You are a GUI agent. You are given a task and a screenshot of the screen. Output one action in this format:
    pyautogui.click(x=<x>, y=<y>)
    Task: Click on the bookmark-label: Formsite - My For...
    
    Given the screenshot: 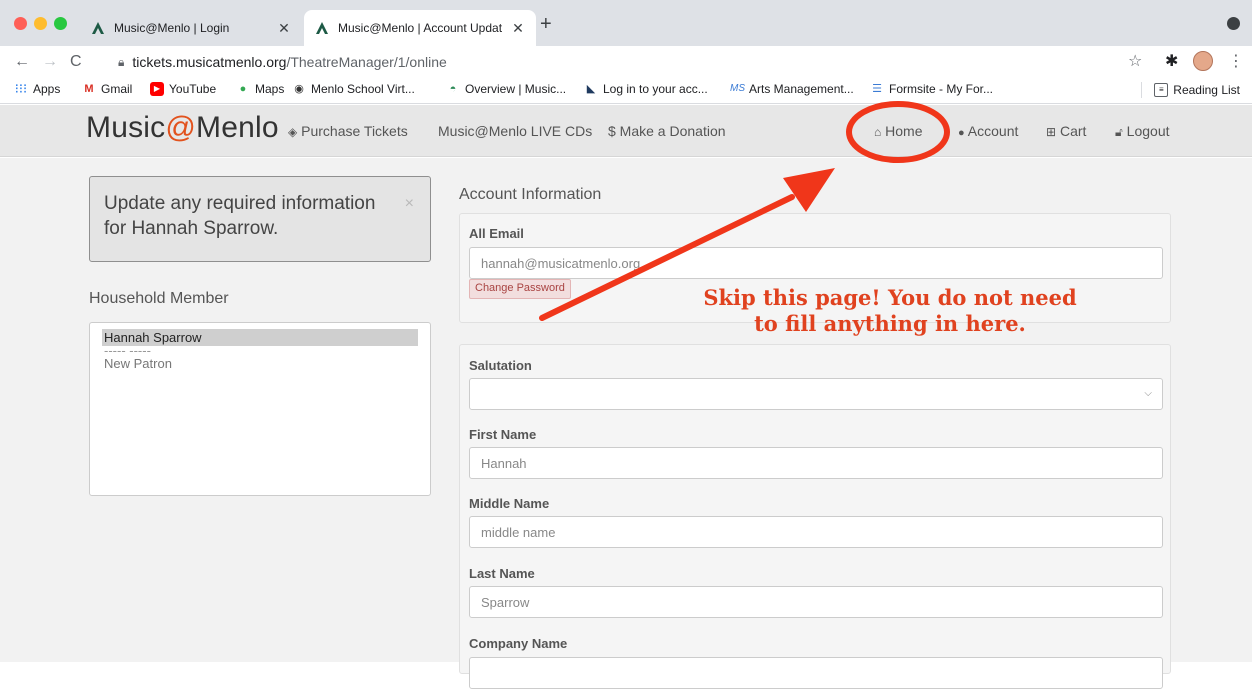 What is the action you would take?
    pyautogui.click(x=941, y=89)
    